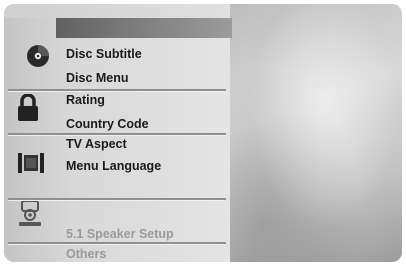 The image size is (406, 264). I want to click on menu-item-speaker-setup: 5.1 Speaker Setup, so click(120, 234).